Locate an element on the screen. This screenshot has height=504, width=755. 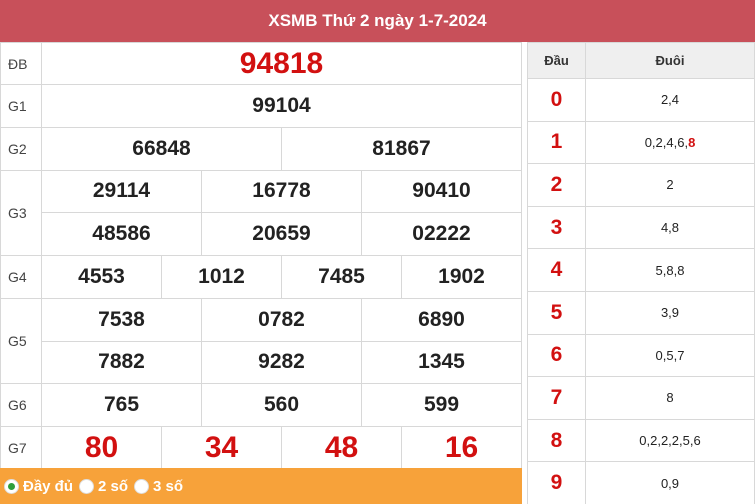
prize-number: 29114 is located at coordinates (121, 191).